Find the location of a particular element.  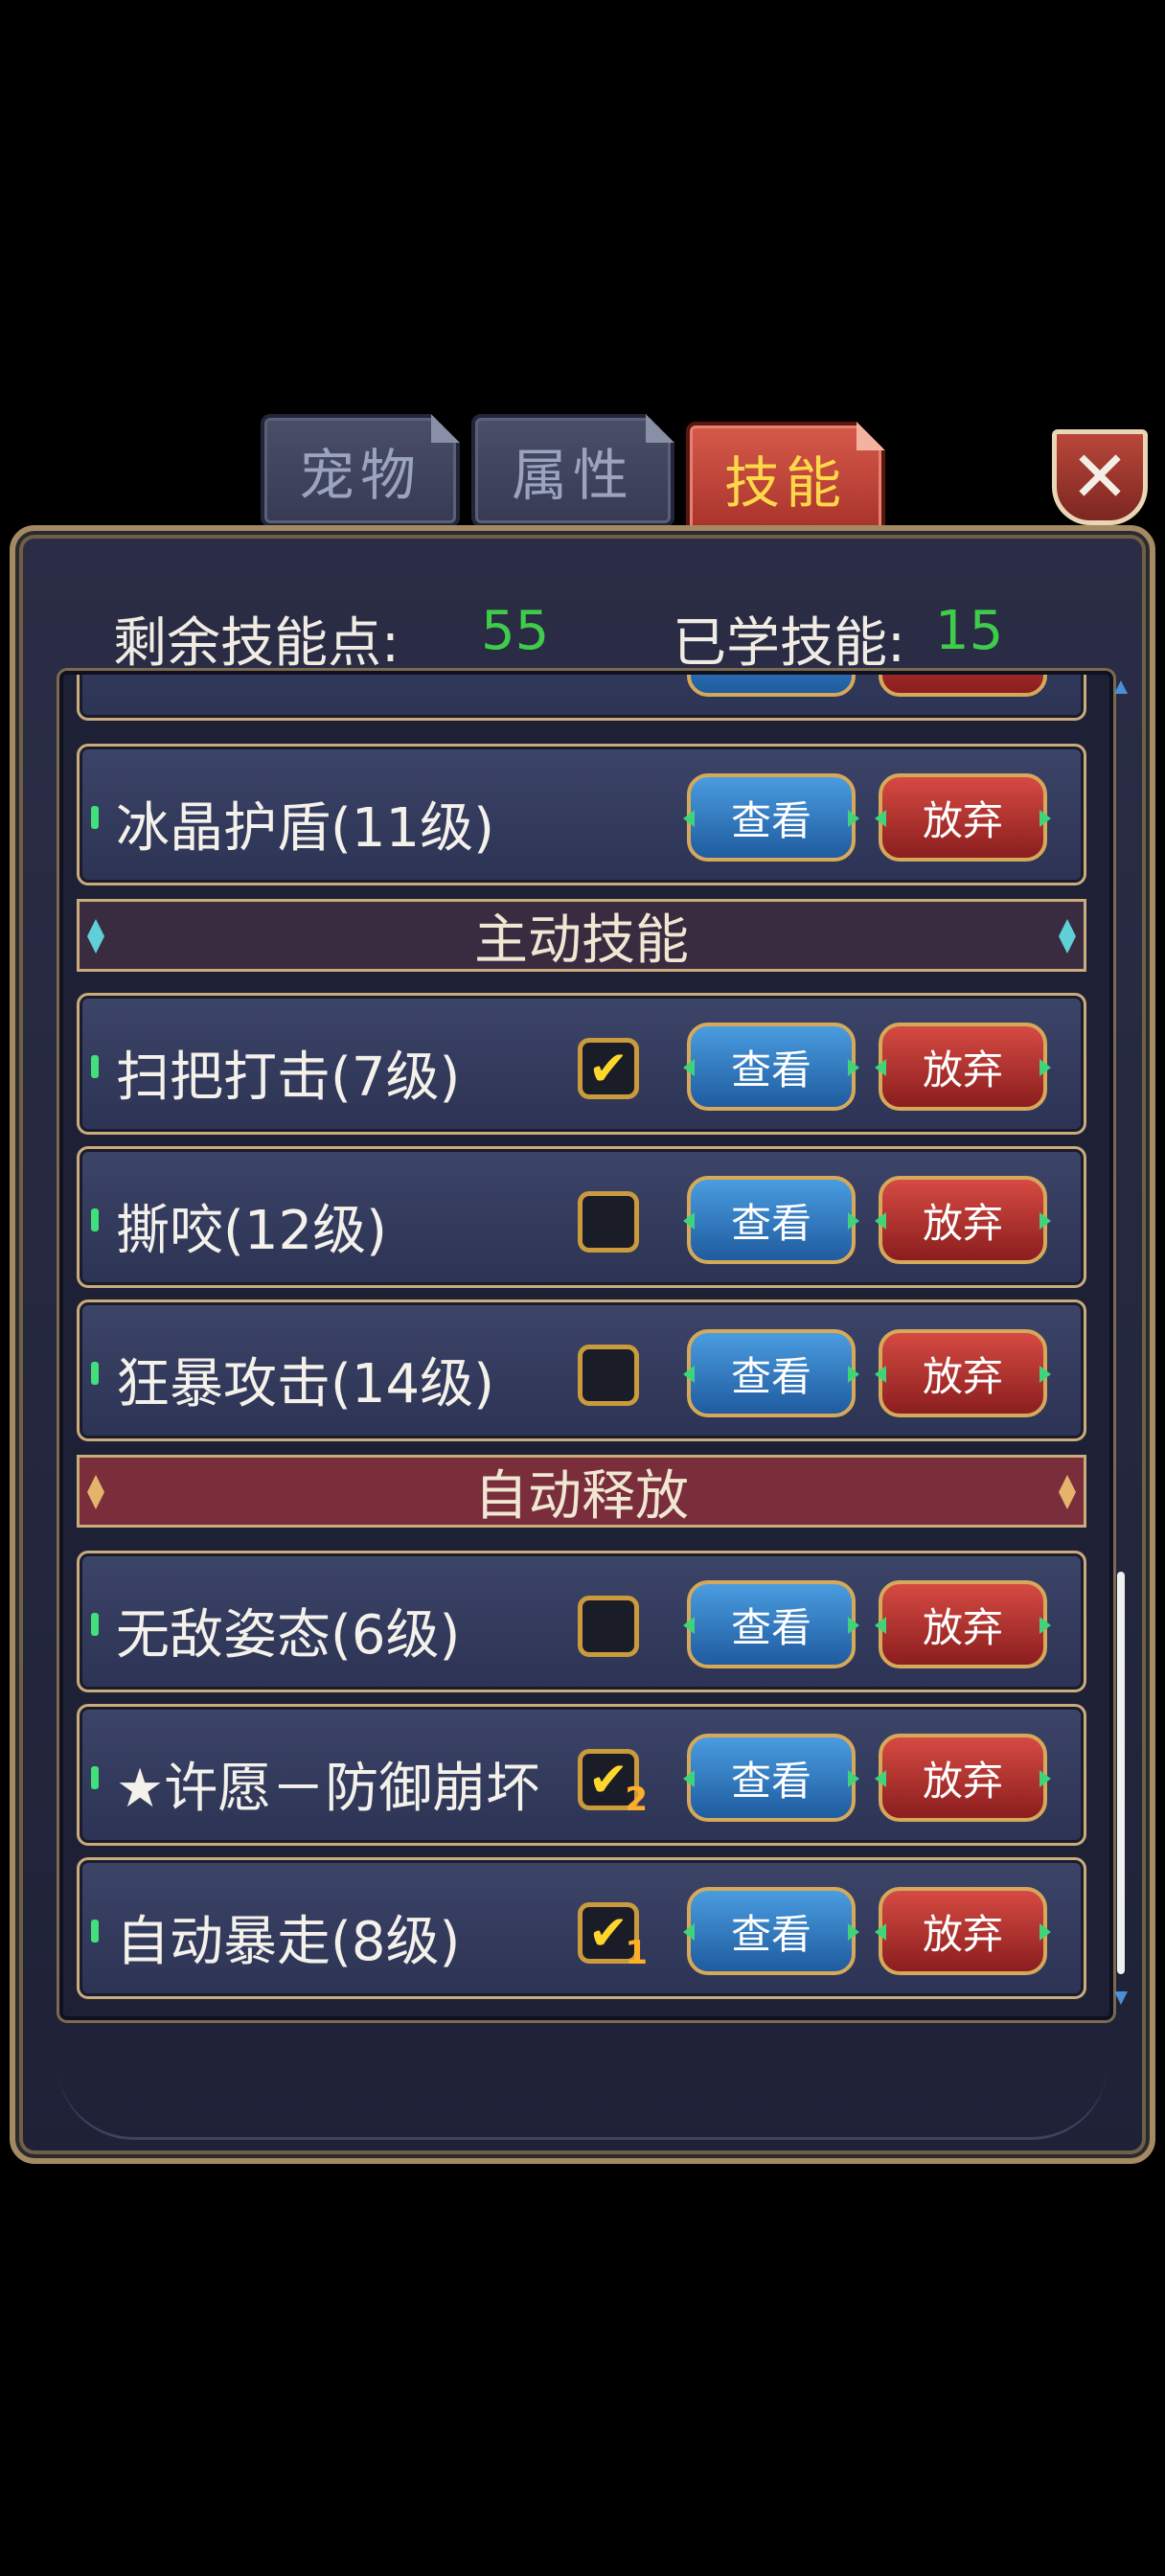

tab-attributes-label: 属性 is located at coordinates (573, 475).